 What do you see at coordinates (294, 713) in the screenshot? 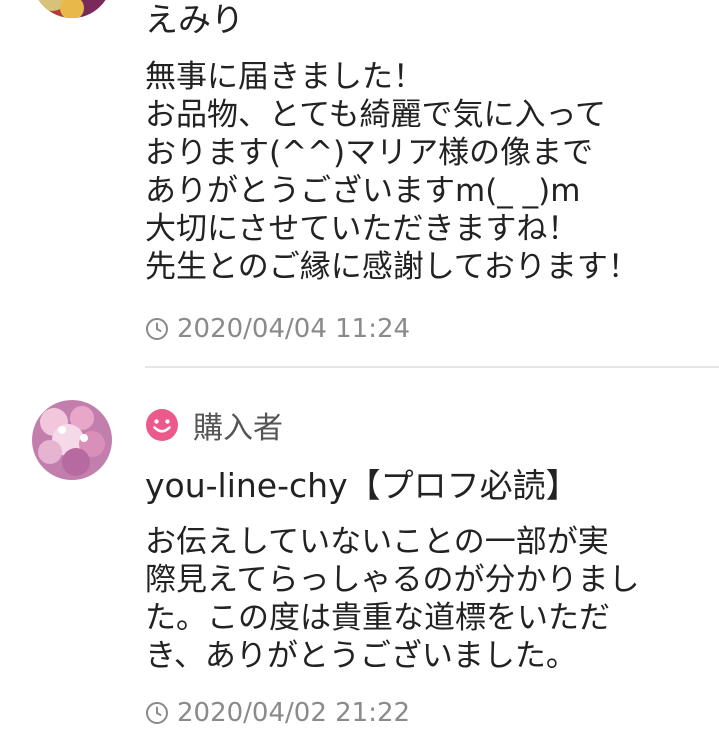
I see `timestamp-text: 2020/04/02 21:22` at bounding box center [294, 713].